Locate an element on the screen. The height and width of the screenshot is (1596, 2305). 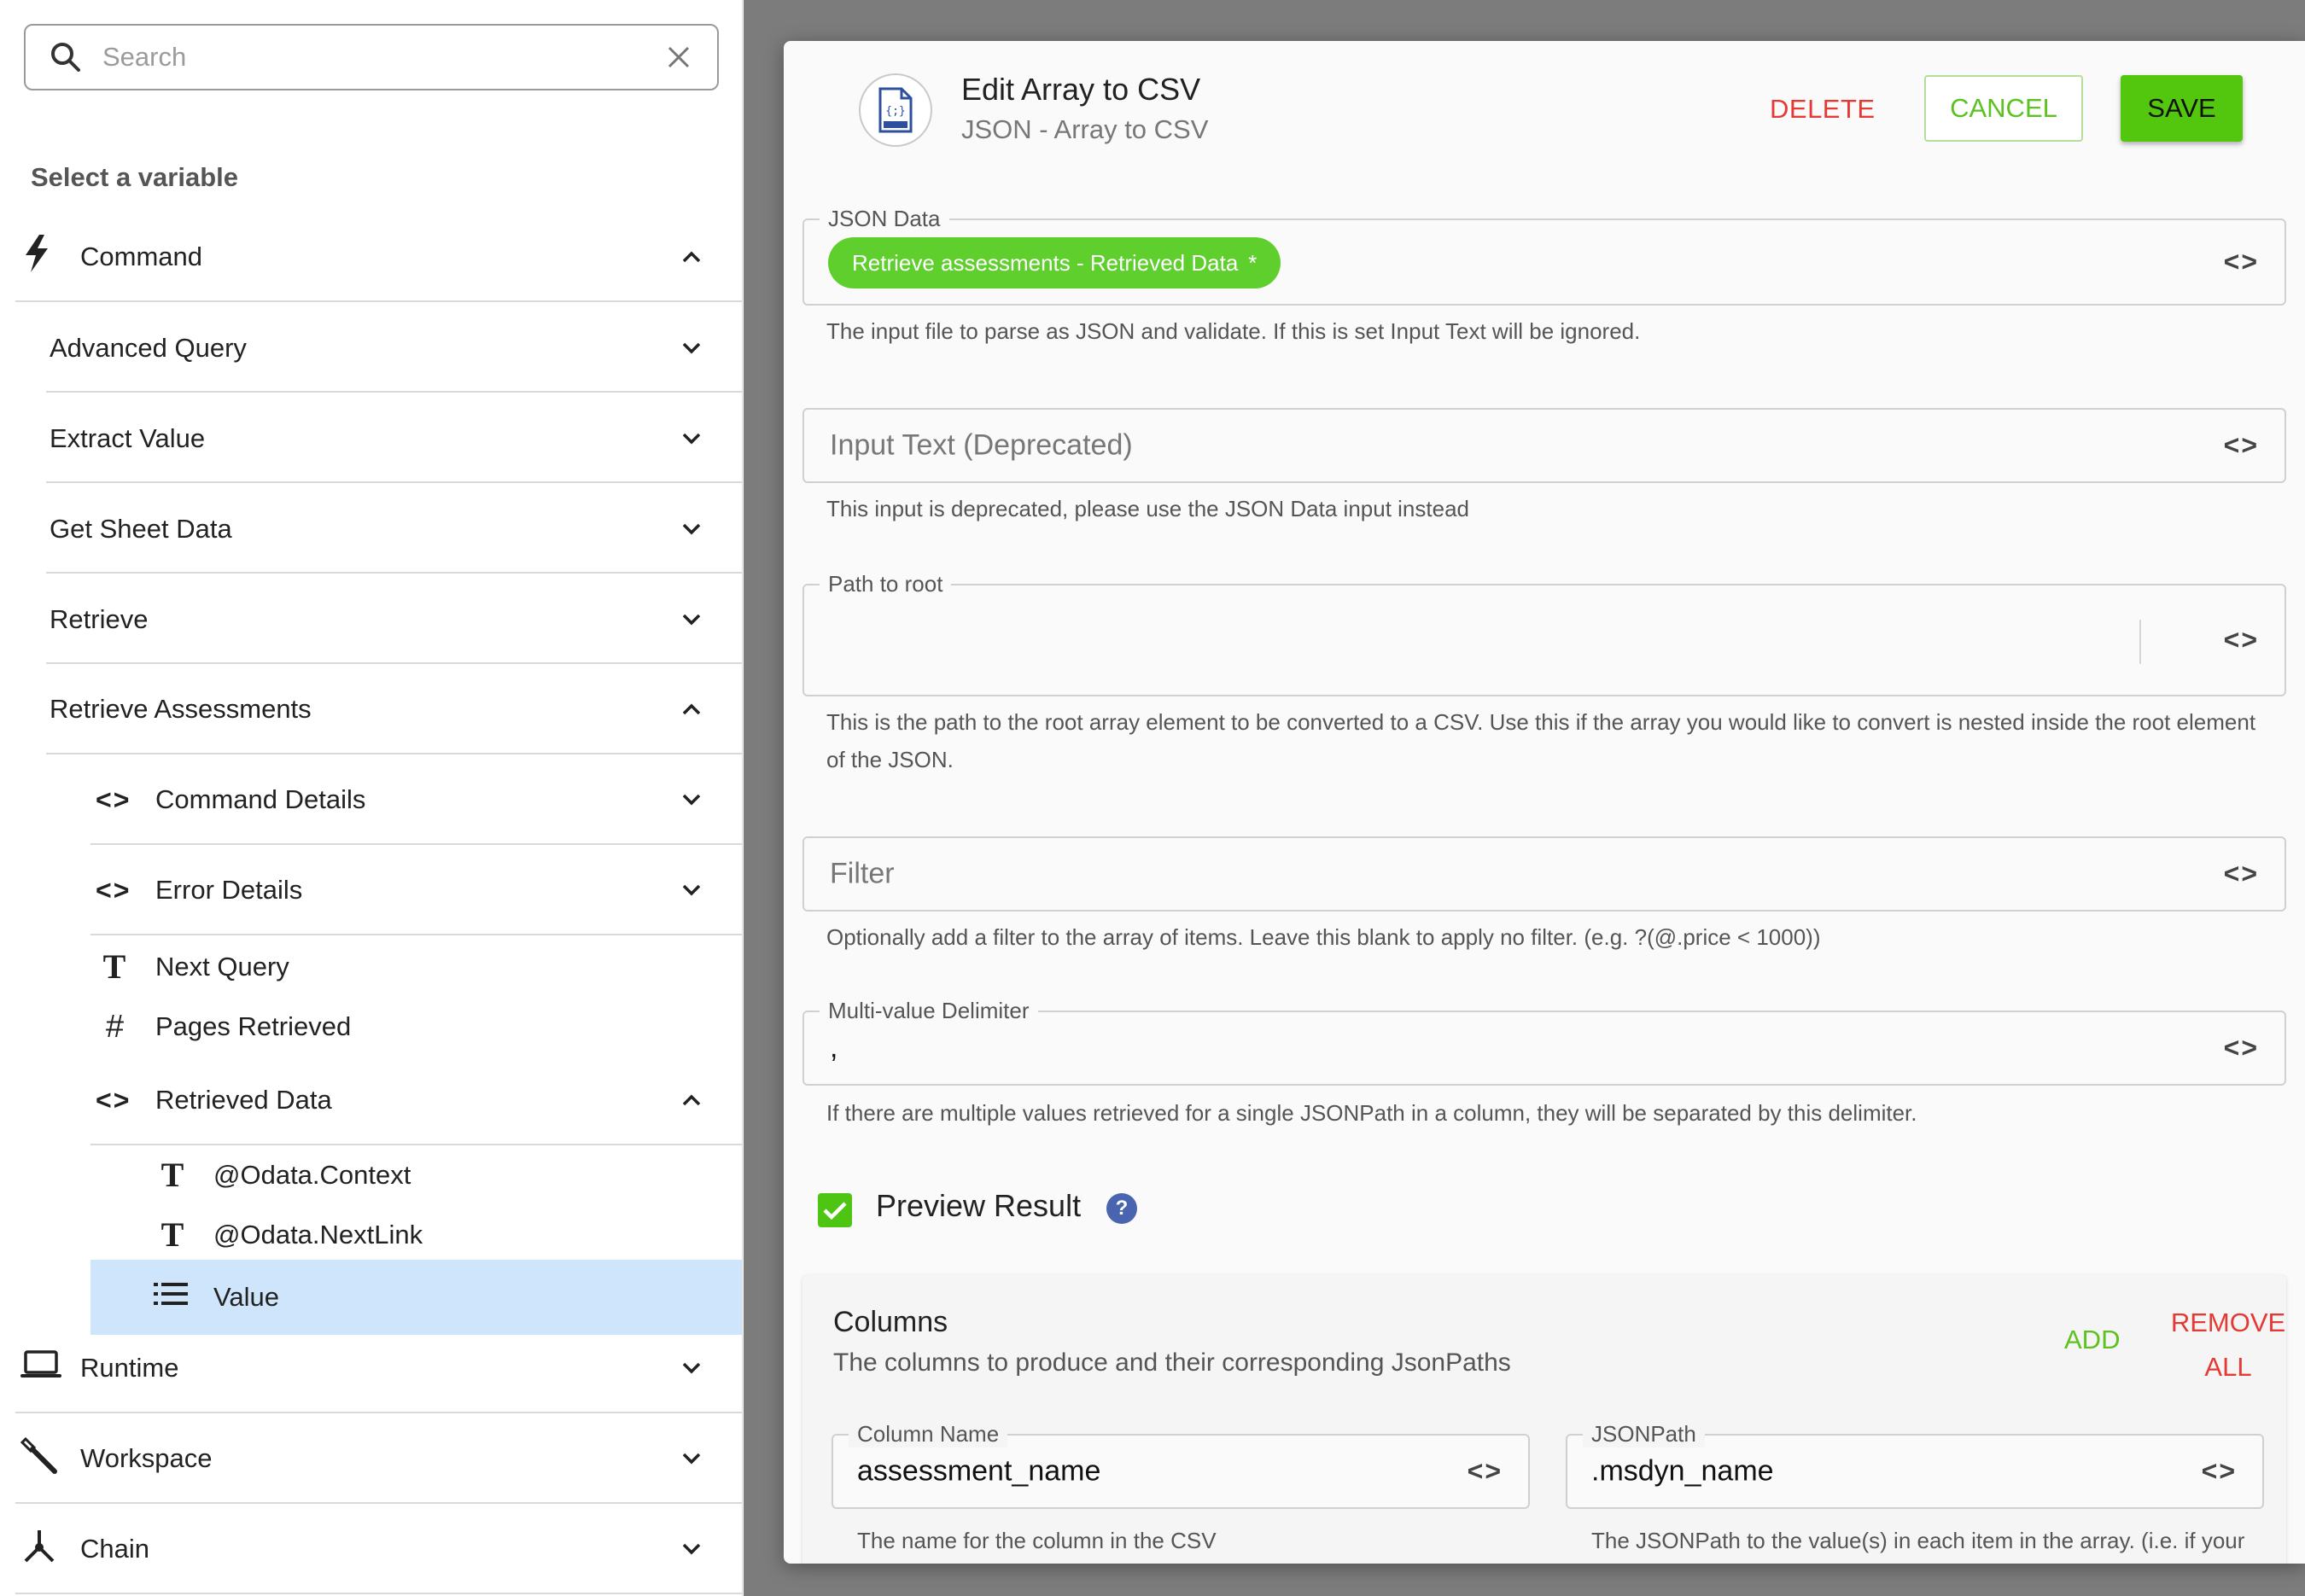
group-workspace: Workspace is located at coordinates (381, 1457).